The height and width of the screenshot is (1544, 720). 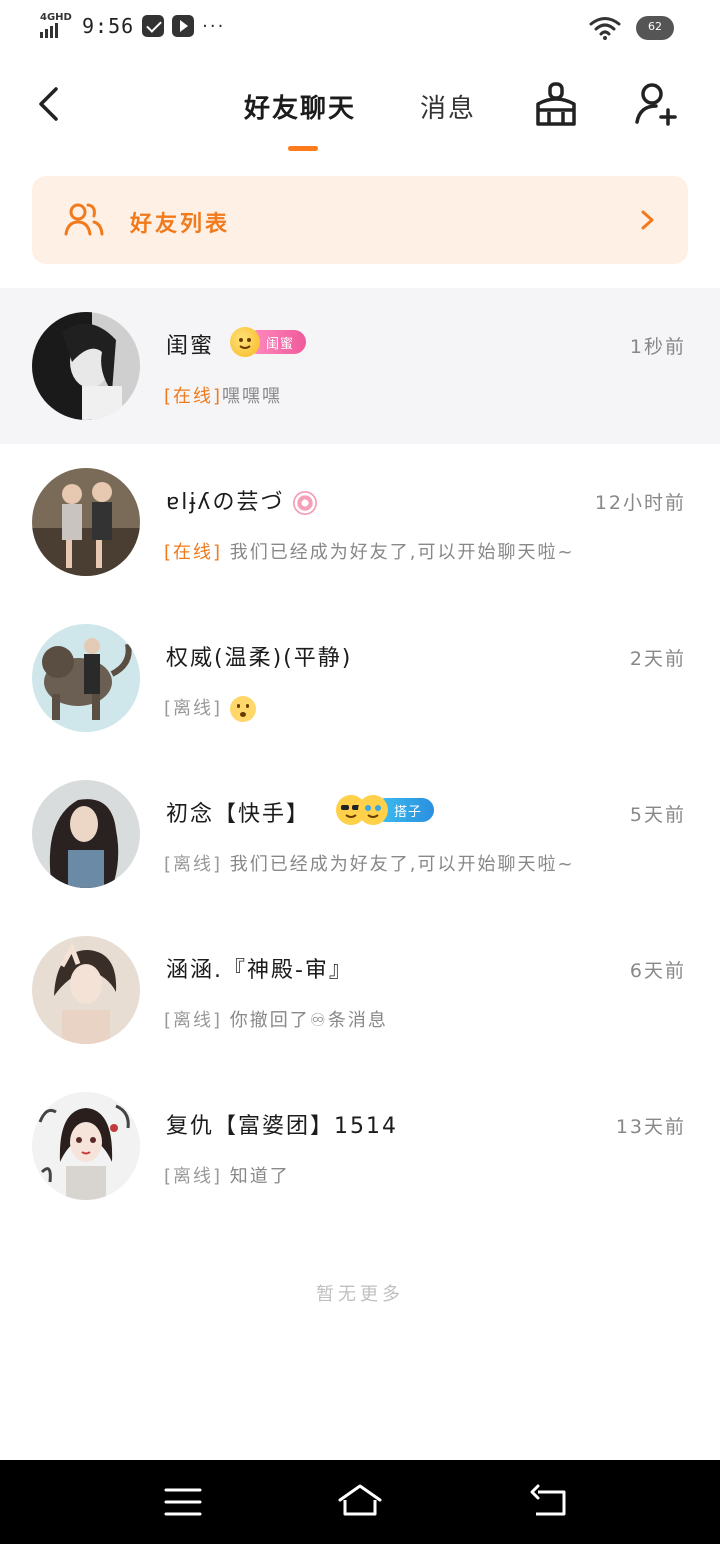 I want to click on broom-icon, so click(x=556, y=104).